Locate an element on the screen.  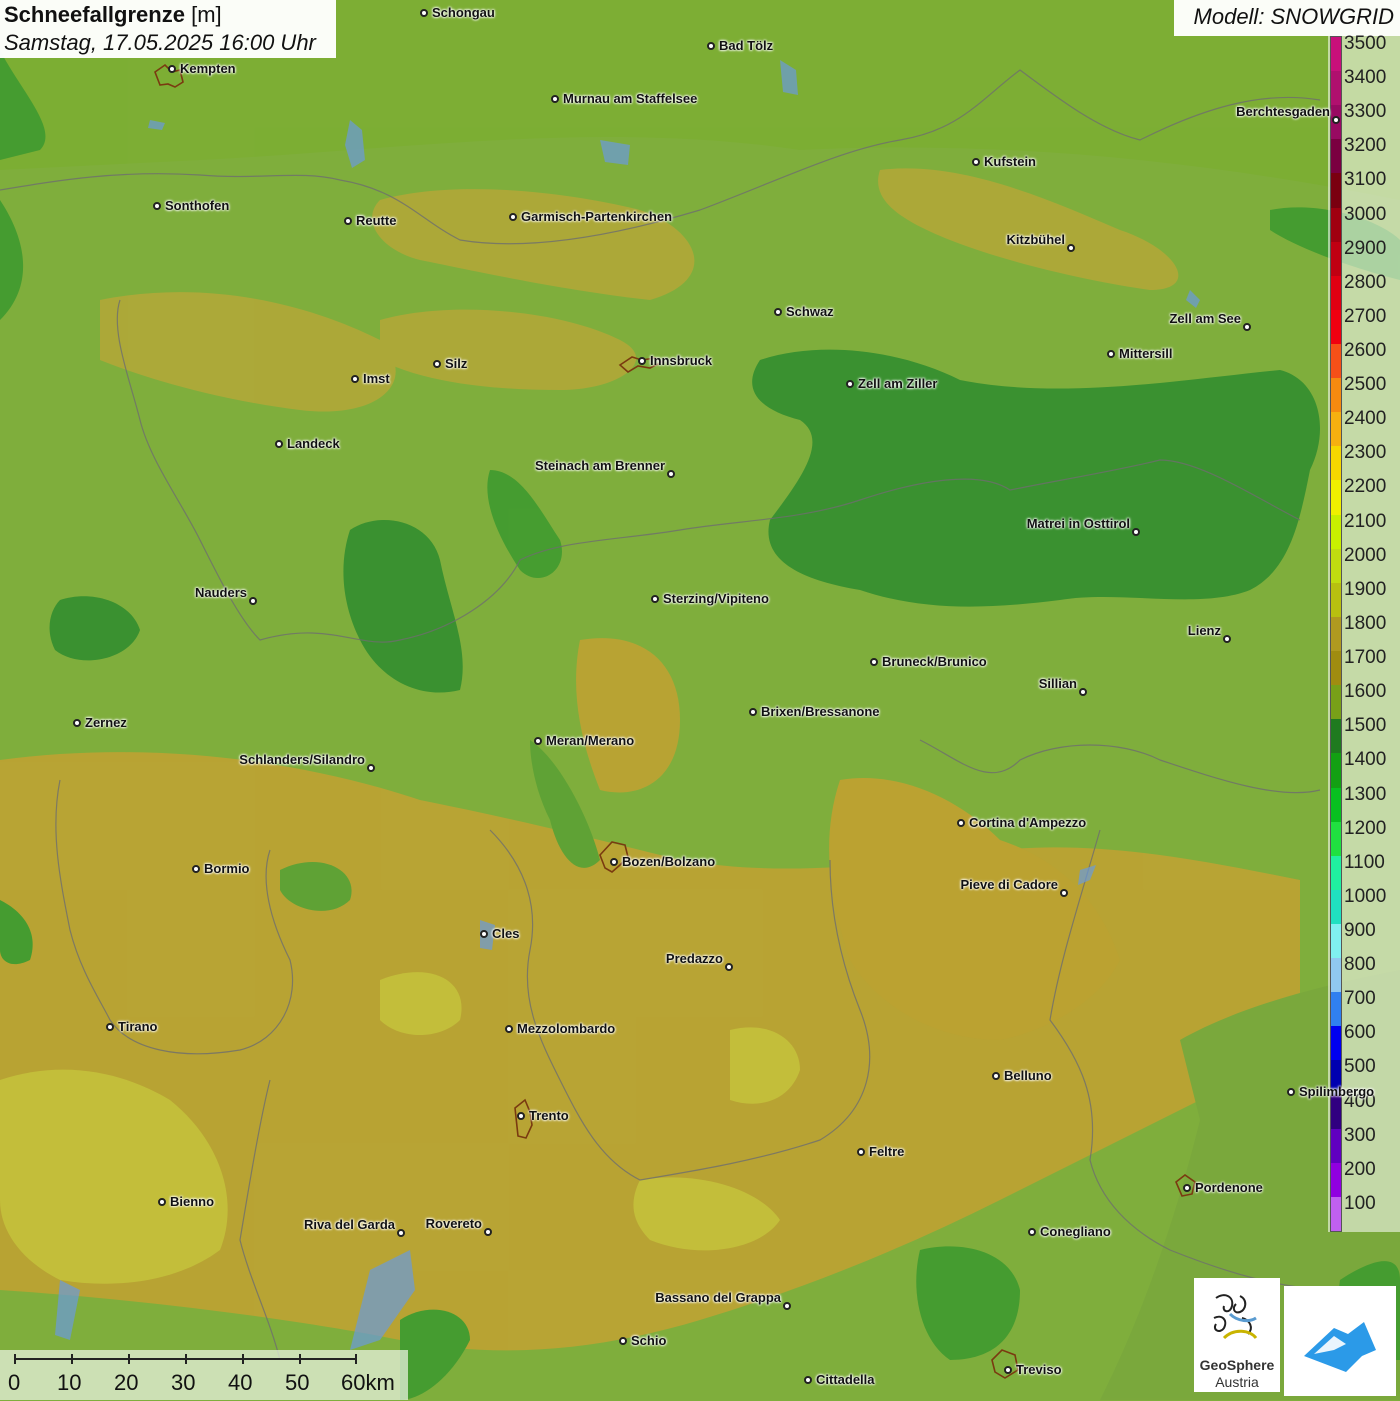
legend-label: 1200 is located at coordinates (1365, 828).